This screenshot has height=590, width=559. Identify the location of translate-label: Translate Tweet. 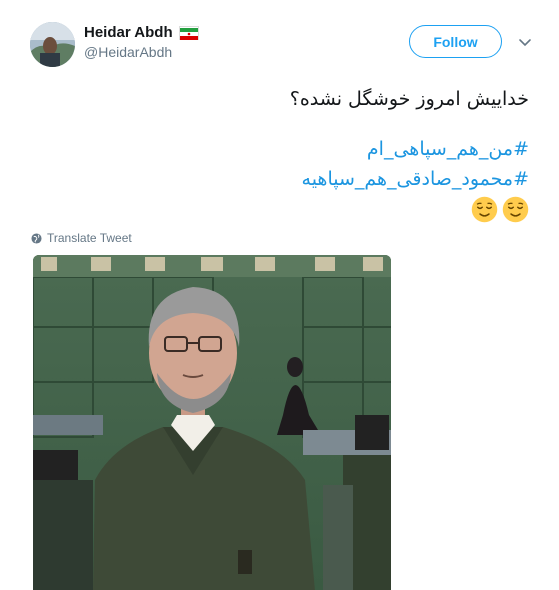
(89, 238).